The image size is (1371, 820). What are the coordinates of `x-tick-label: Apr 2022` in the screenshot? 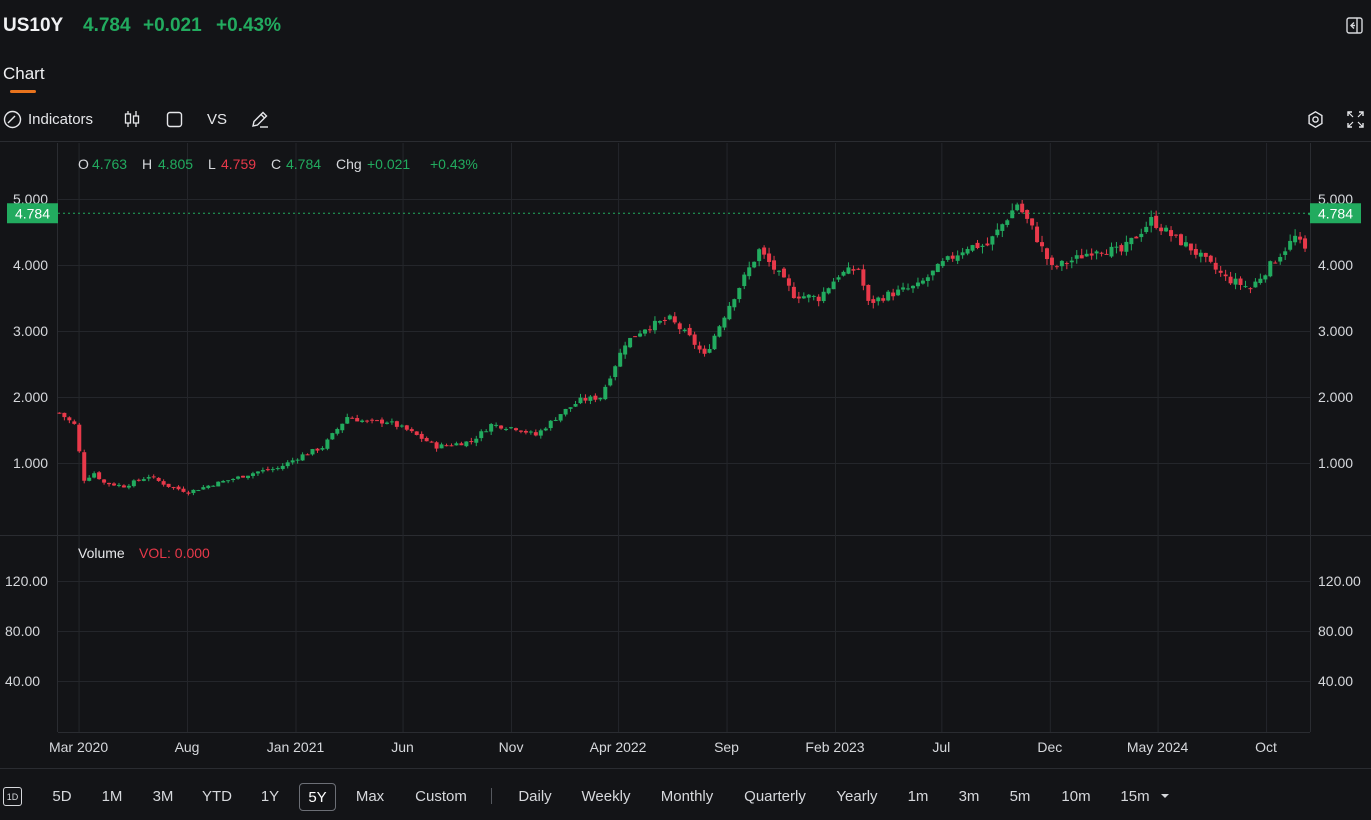 It's located at (618, 747).